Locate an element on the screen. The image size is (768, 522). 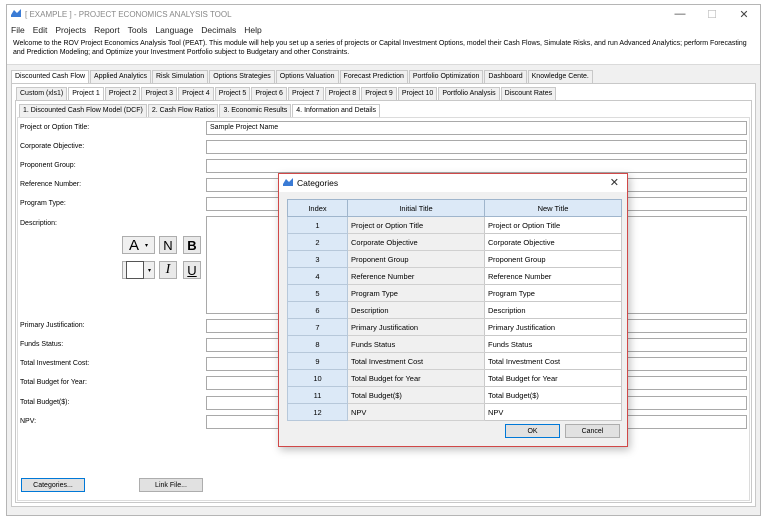
minimize-button: — is located at coordinates (680, 14).